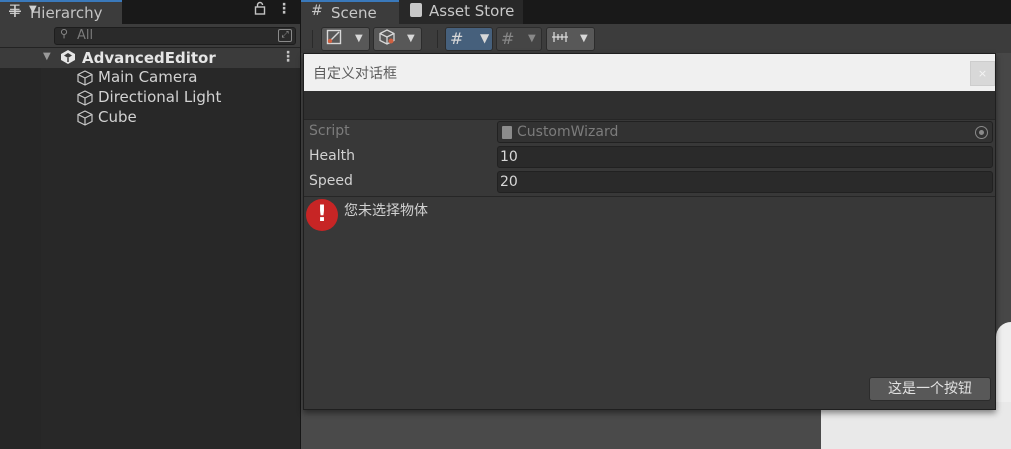  Describe the element at coordinates (981, 132) in the screenshot. I see `object-picker-icon` at that location.